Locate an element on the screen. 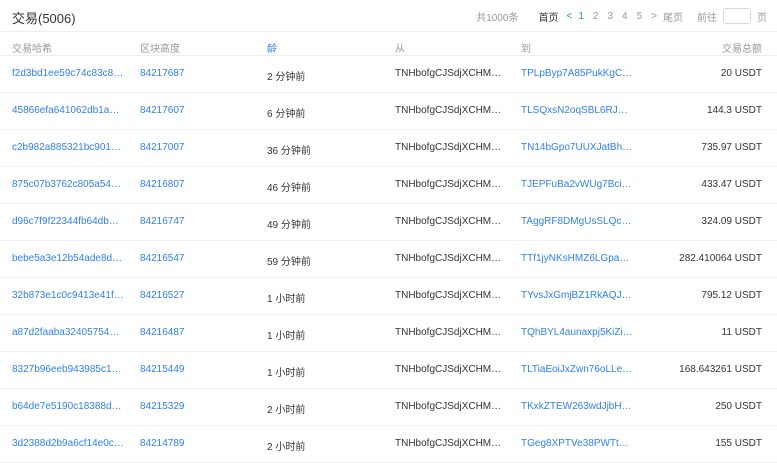 This screenshot has height=463, width=777. pagination: 共1000条 首页 < 1 2 3 4 5 > 尾页 前往 页 is located at coordinates (621, 16).